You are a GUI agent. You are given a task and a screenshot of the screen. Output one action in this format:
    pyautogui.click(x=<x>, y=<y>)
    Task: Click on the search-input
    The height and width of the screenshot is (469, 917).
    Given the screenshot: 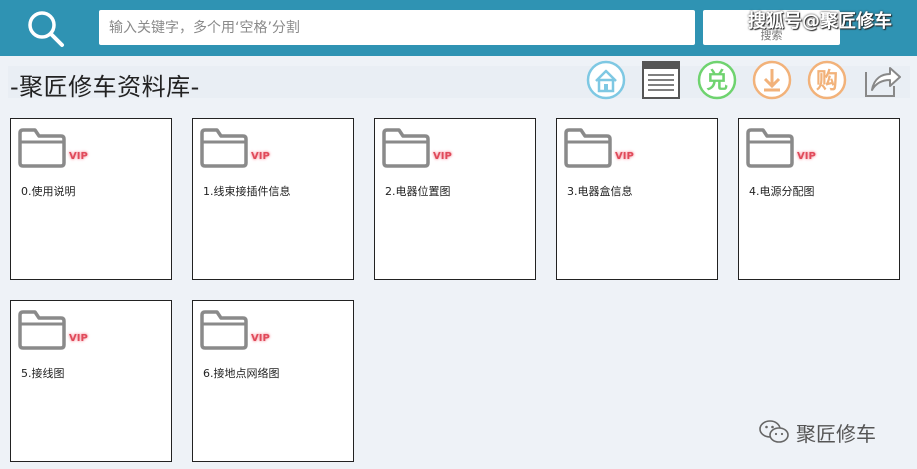 What is the action you would take?
    pyautogui.click(x=397, y=27)
    